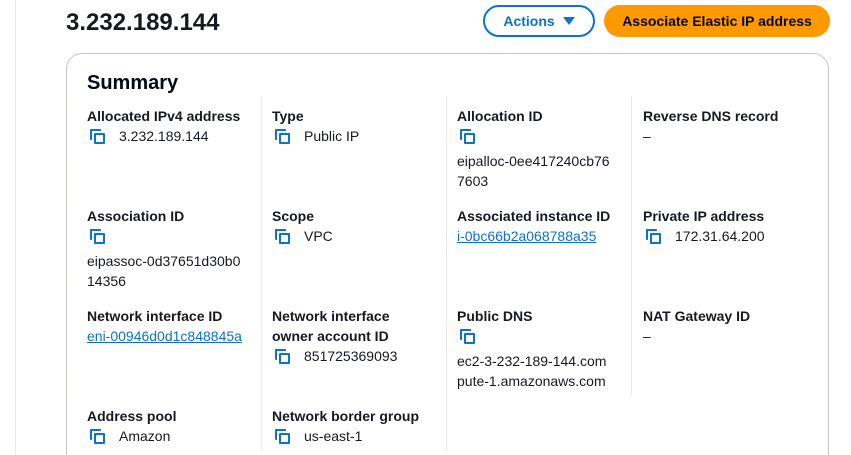  I want to click on field-label: Reverse DNS record, so click(711, 116).